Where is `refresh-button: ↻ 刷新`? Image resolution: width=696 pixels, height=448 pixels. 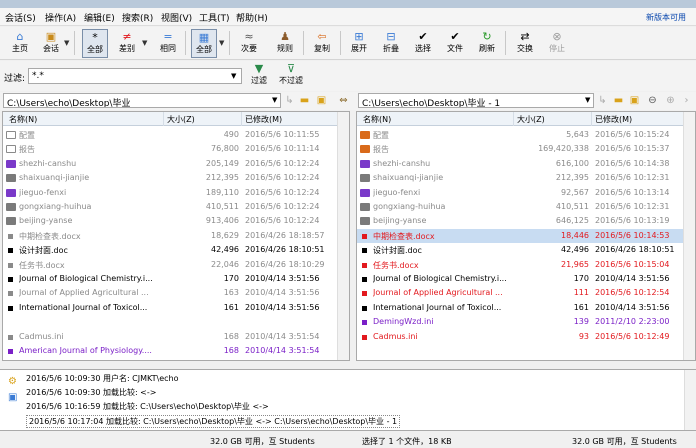
refresh-button: ↻ 刷新 is located at coordinates (487, 43).